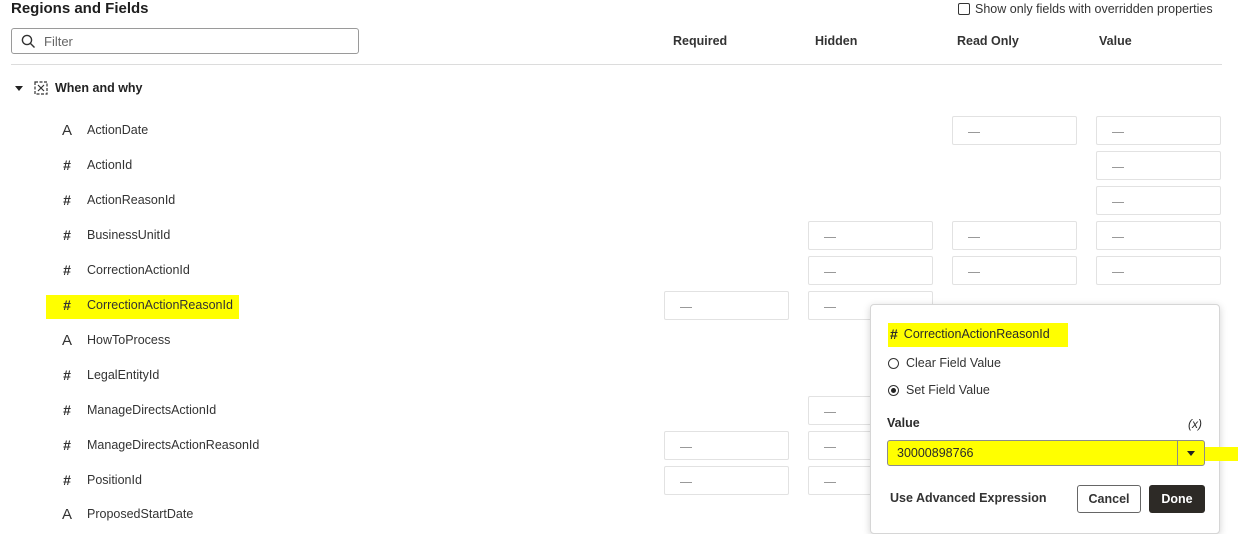 This screenshot has width=1238, height=534. What do you see at coordinates (152, 410) in the screenshot?
I see `field-name: ManageDirectsActionId` at bounding box center [152, 410].